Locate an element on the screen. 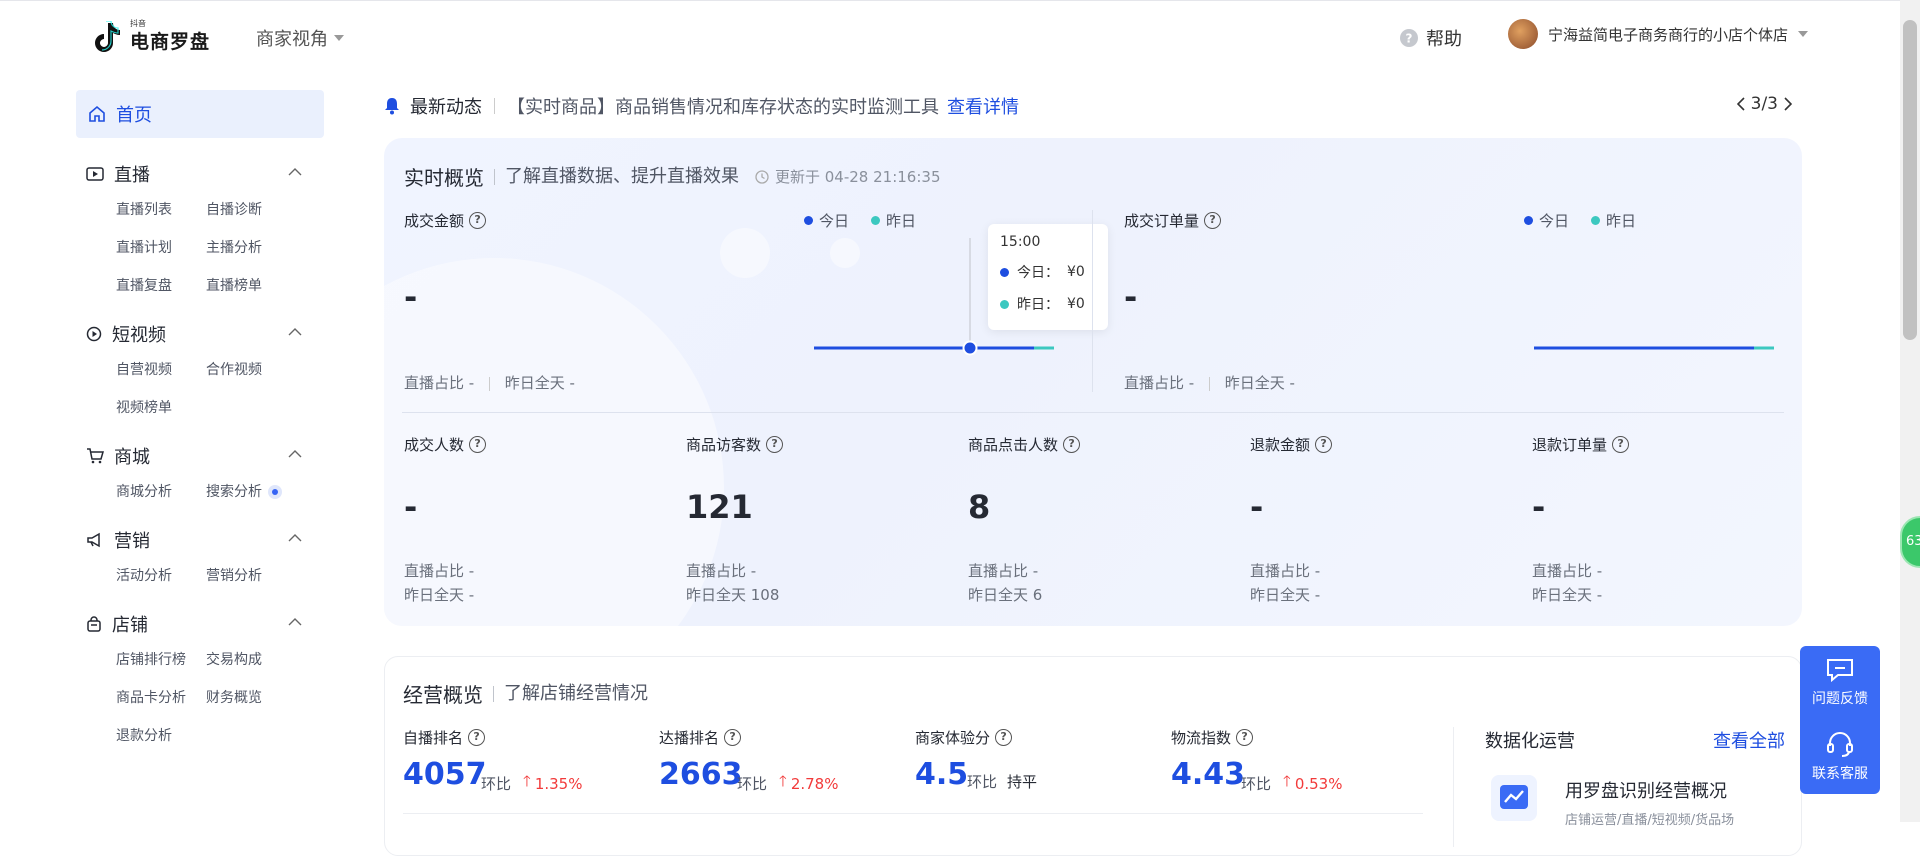  nav-item-activity-analysis: 活动分析 is located at coordinates (161, 576).